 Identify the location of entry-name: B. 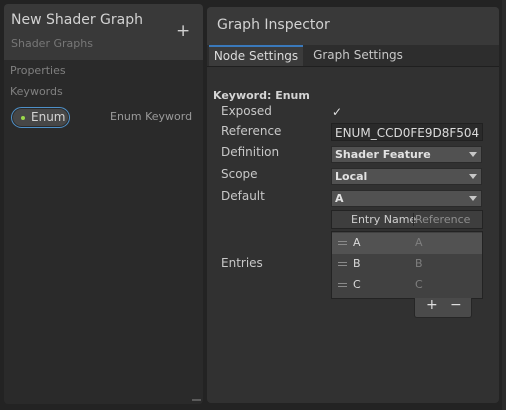
(357, 263).